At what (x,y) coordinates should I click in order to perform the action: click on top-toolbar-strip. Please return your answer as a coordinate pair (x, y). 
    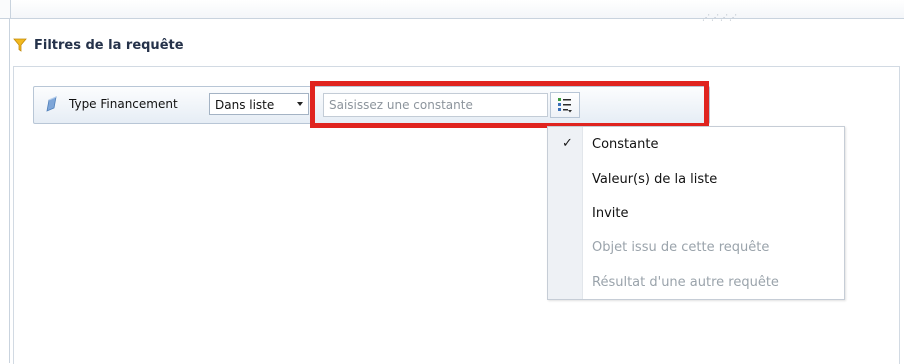
    Looking at the image, I should click on (452, 9).